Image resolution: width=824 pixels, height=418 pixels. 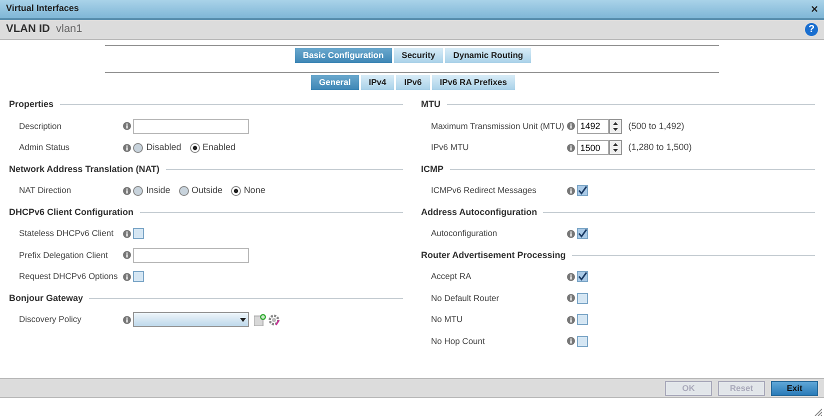 What do you see at coordinates (63, 255) in the screenshot?
I see `field-label: Prefix Delegation Client` at bounding box center [63, 255].